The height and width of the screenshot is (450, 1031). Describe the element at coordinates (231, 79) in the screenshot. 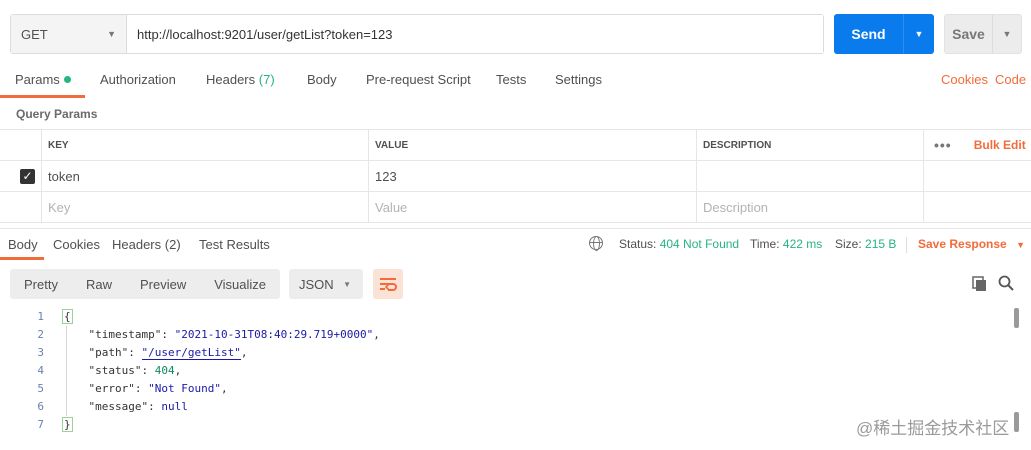

I see `tab-headers-label: Headers` at that location.